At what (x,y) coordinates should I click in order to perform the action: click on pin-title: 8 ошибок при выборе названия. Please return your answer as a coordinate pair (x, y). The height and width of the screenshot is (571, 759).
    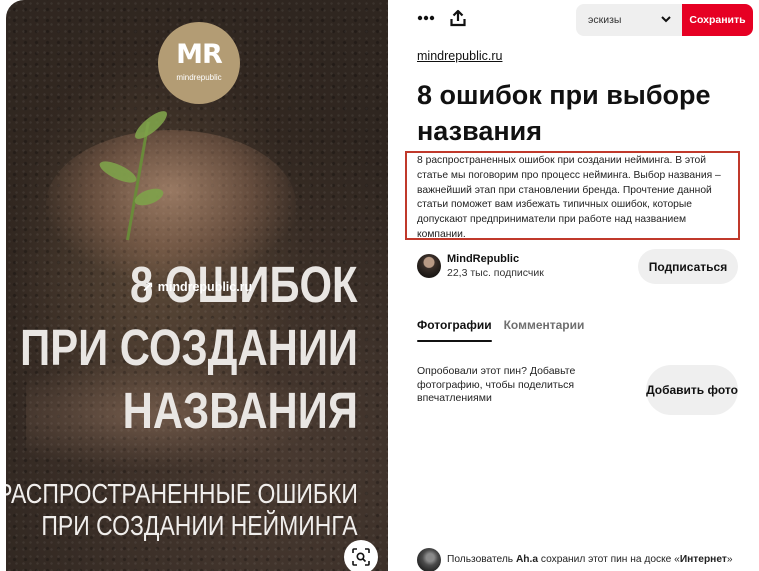
    Looking at the image, I should click on (564, 113).